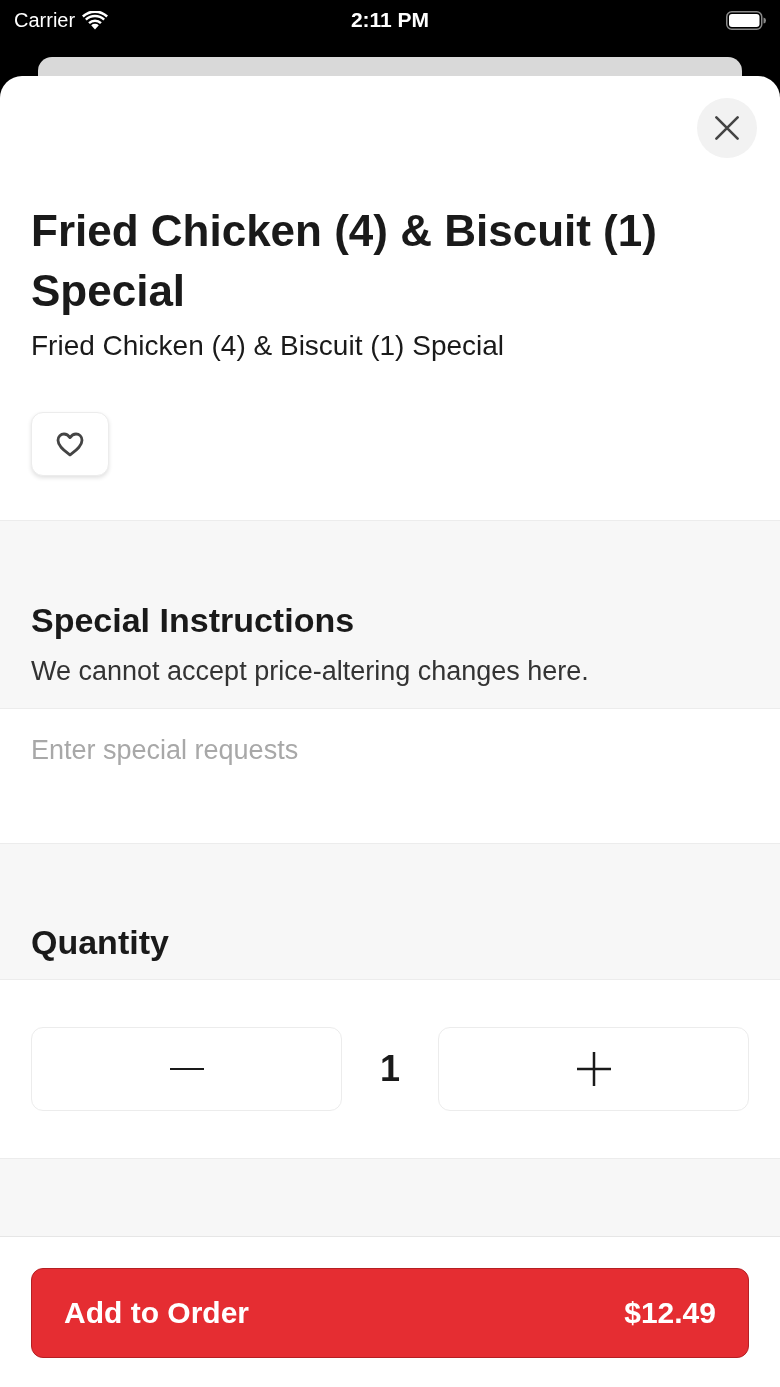 This screenshot has width=780, height=1387. I want to click on battery-icon, so click(746, 20).